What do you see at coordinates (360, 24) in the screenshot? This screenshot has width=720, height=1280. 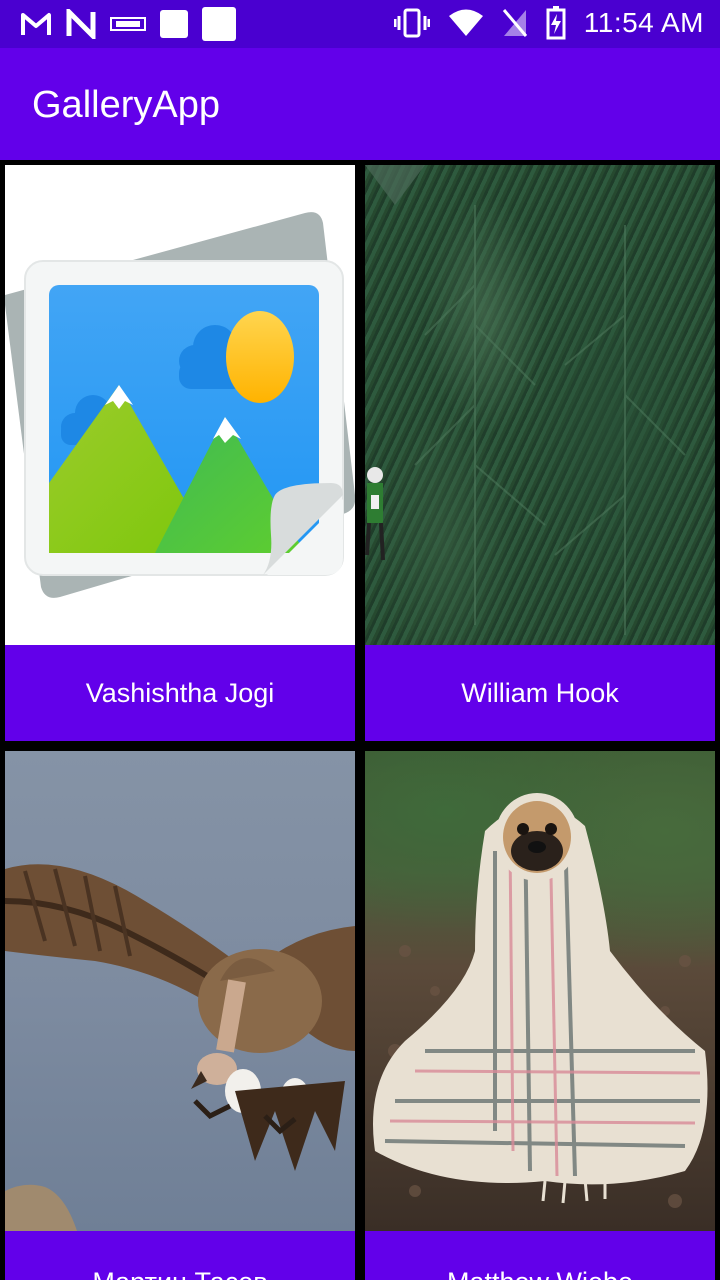 I see `status-bar: 11:54 AM` at bounding box center [360, 24].